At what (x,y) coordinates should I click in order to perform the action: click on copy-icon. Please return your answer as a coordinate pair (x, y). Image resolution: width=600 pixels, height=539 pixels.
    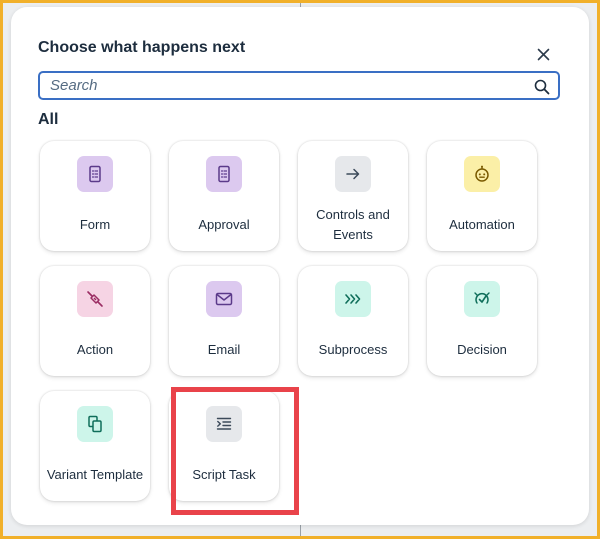
    Looking at the image, I should click on (95, 424).